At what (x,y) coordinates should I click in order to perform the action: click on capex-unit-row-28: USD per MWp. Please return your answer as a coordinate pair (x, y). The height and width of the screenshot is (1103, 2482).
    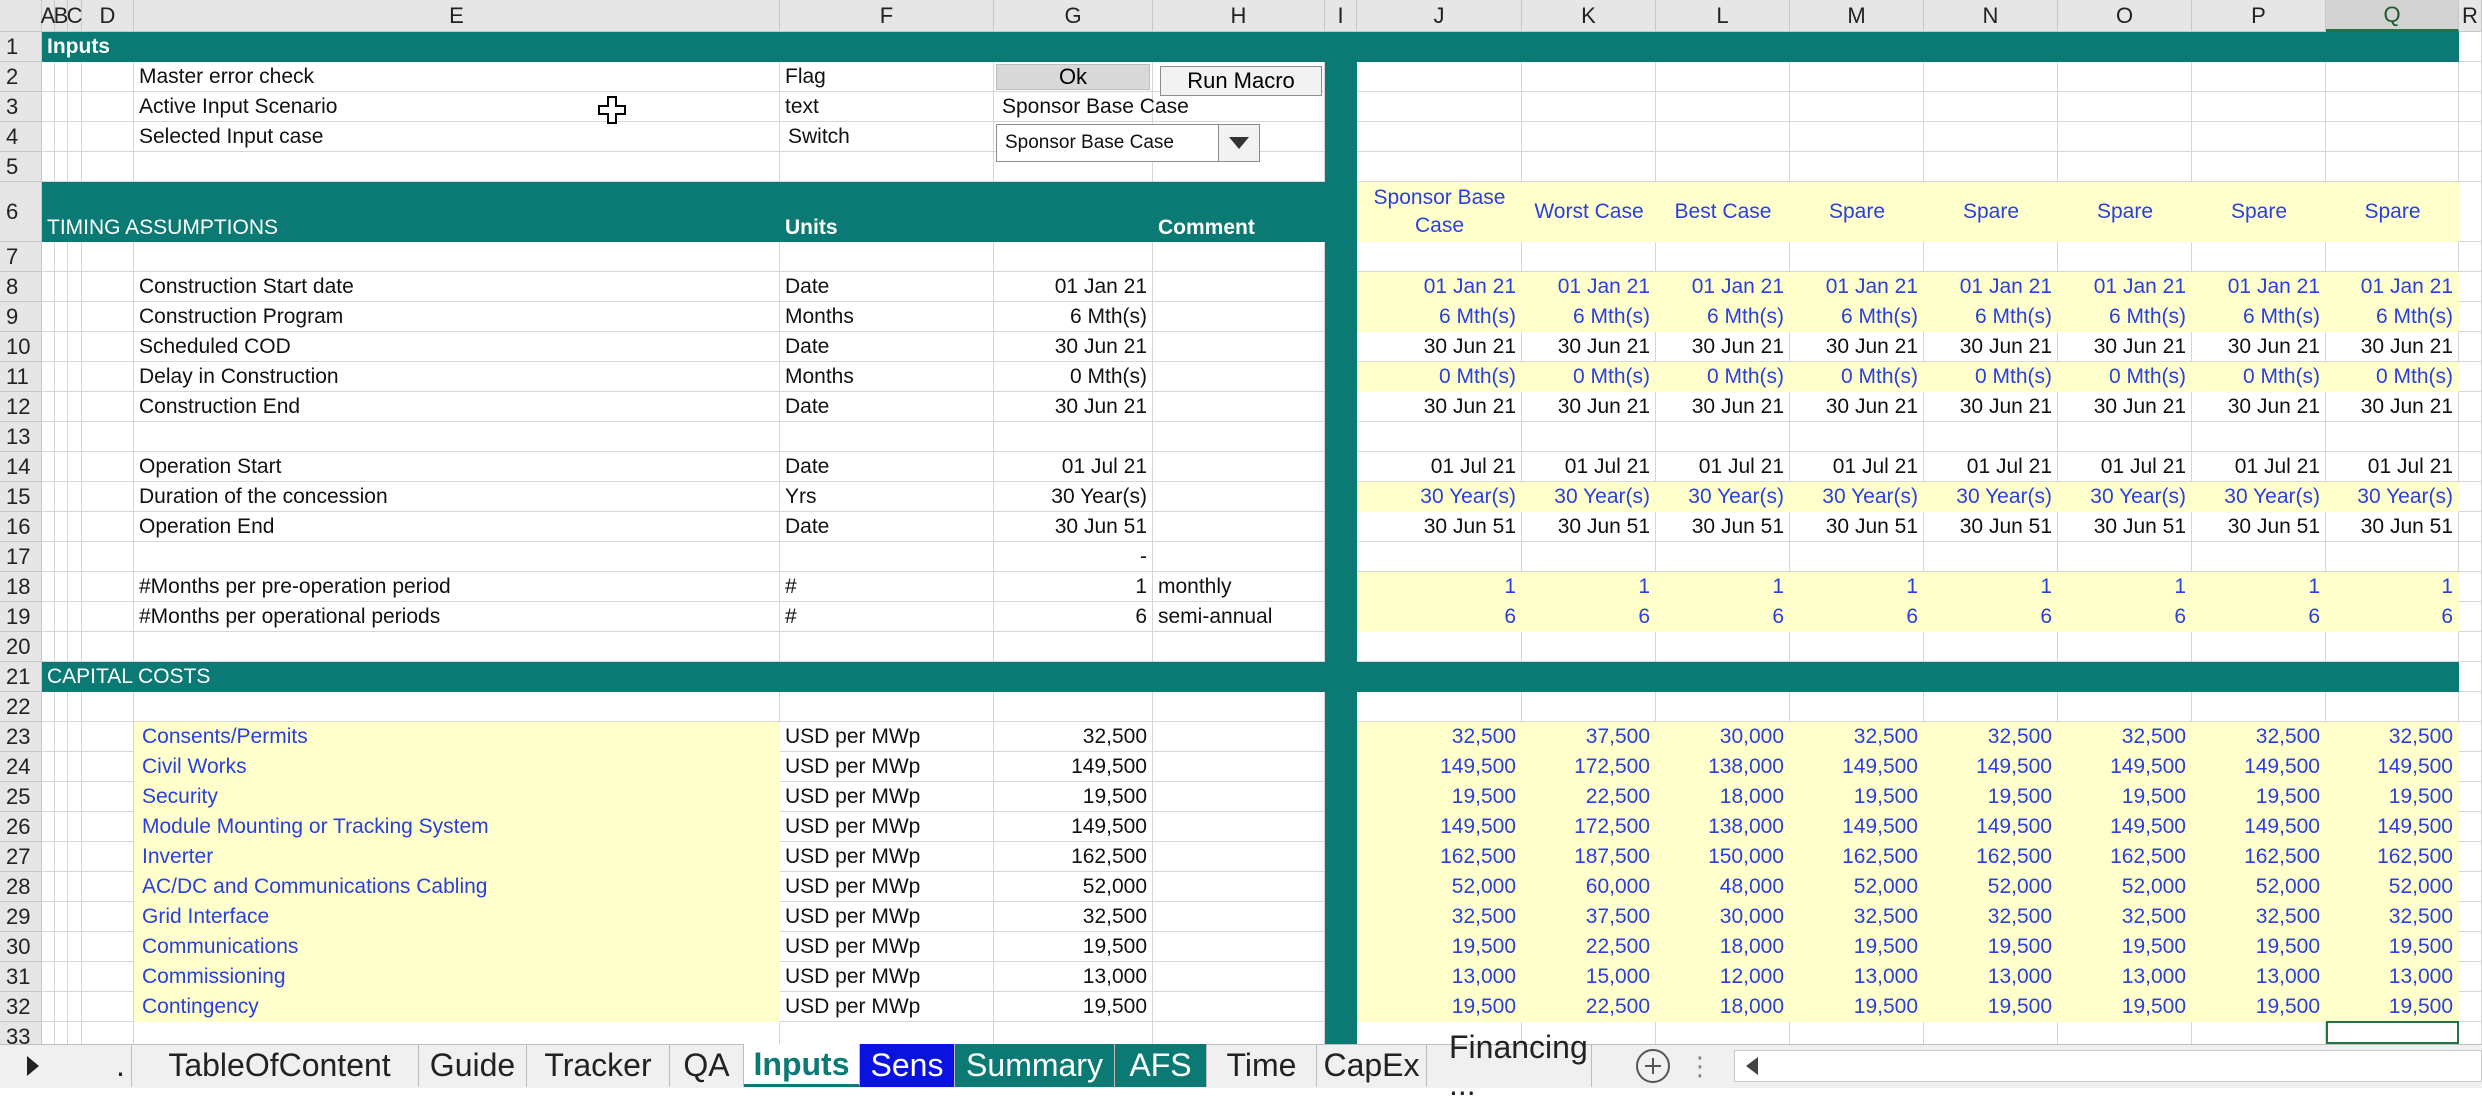
    Looking at the image, I should click on (887, 887).